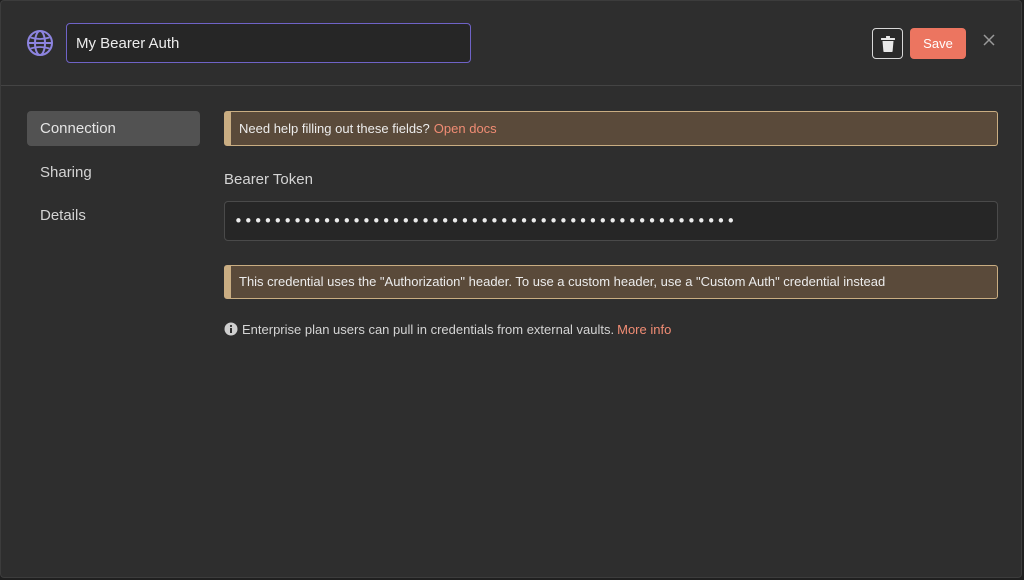 Image resolution: width=1024 pixels, height=580 pixels. What do you see at coordinates (231, 329) in the screenshot?
I see `info-icon` at bounding box center [231, 329].